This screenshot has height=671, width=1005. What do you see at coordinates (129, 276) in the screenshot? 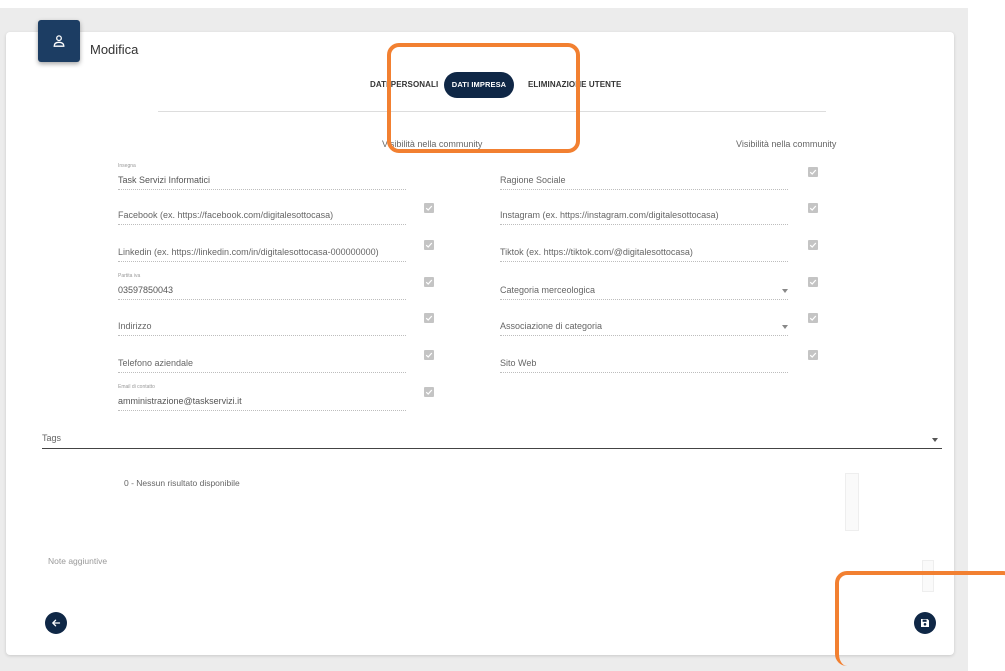
I see `partita-iva-label: Partita iva` at bounding box center [129, 276].